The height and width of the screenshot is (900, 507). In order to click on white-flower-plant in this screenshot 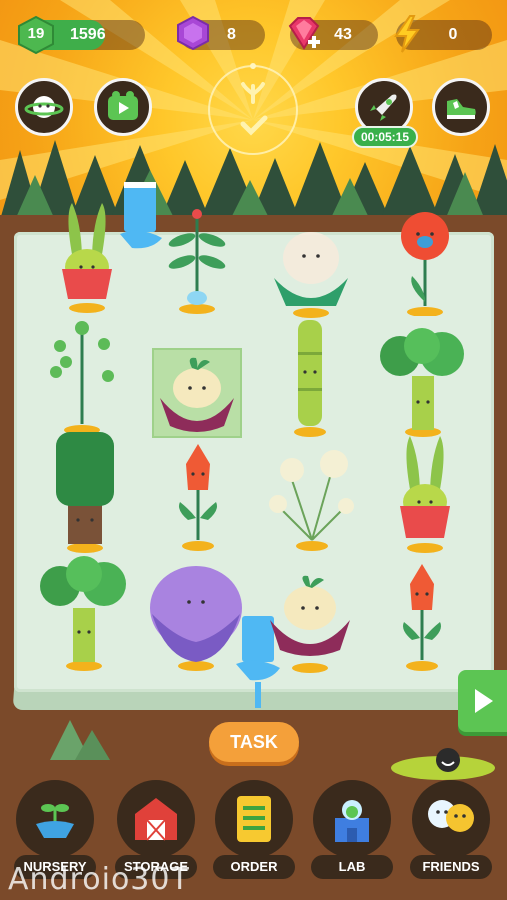, I will do `click(311, 268)`.